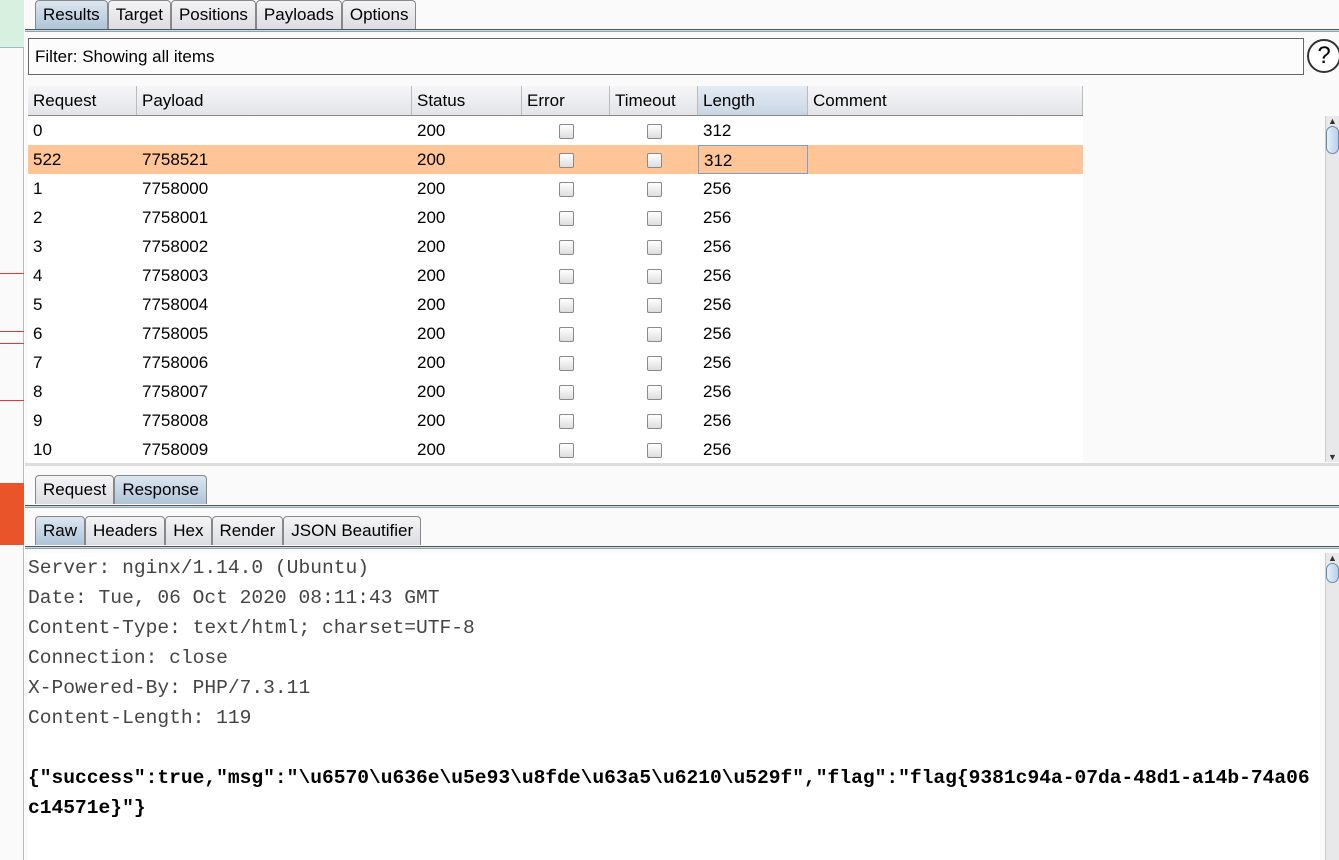 This screenshot has width=1339, height=860. I want to click on column-header-payload: Payload, so click(274, 100).